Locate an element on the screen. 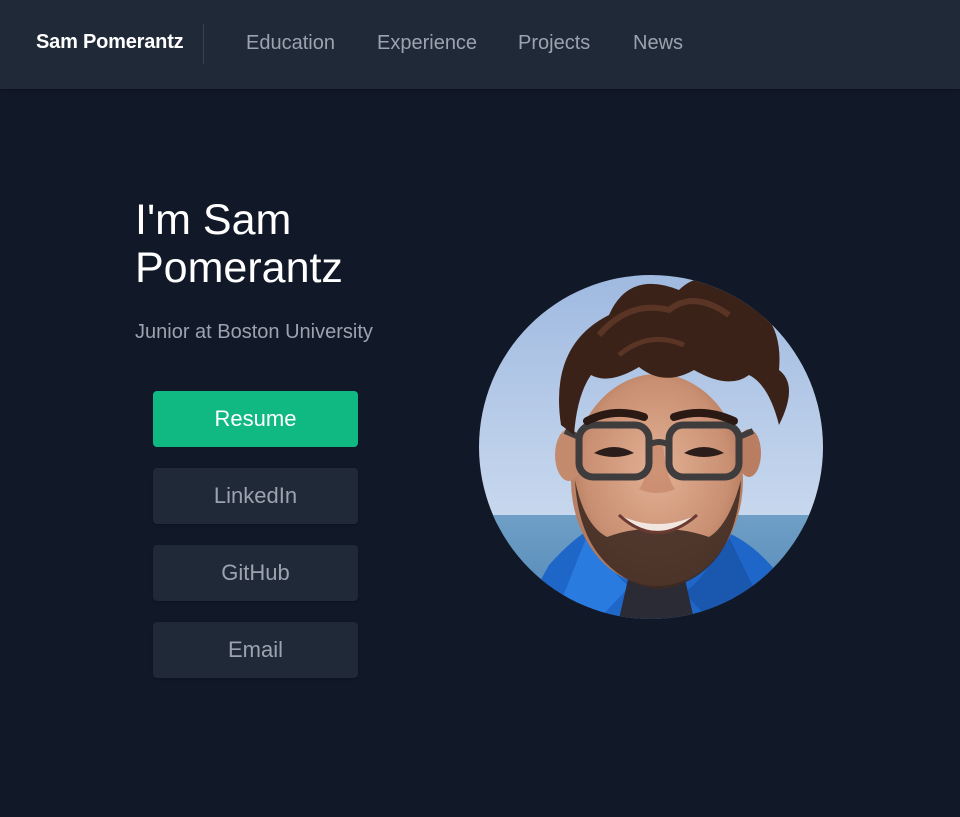 This screenshot has width=960, height=817. linkedin-button: LinkedIn is located at coordinates (255, 496).